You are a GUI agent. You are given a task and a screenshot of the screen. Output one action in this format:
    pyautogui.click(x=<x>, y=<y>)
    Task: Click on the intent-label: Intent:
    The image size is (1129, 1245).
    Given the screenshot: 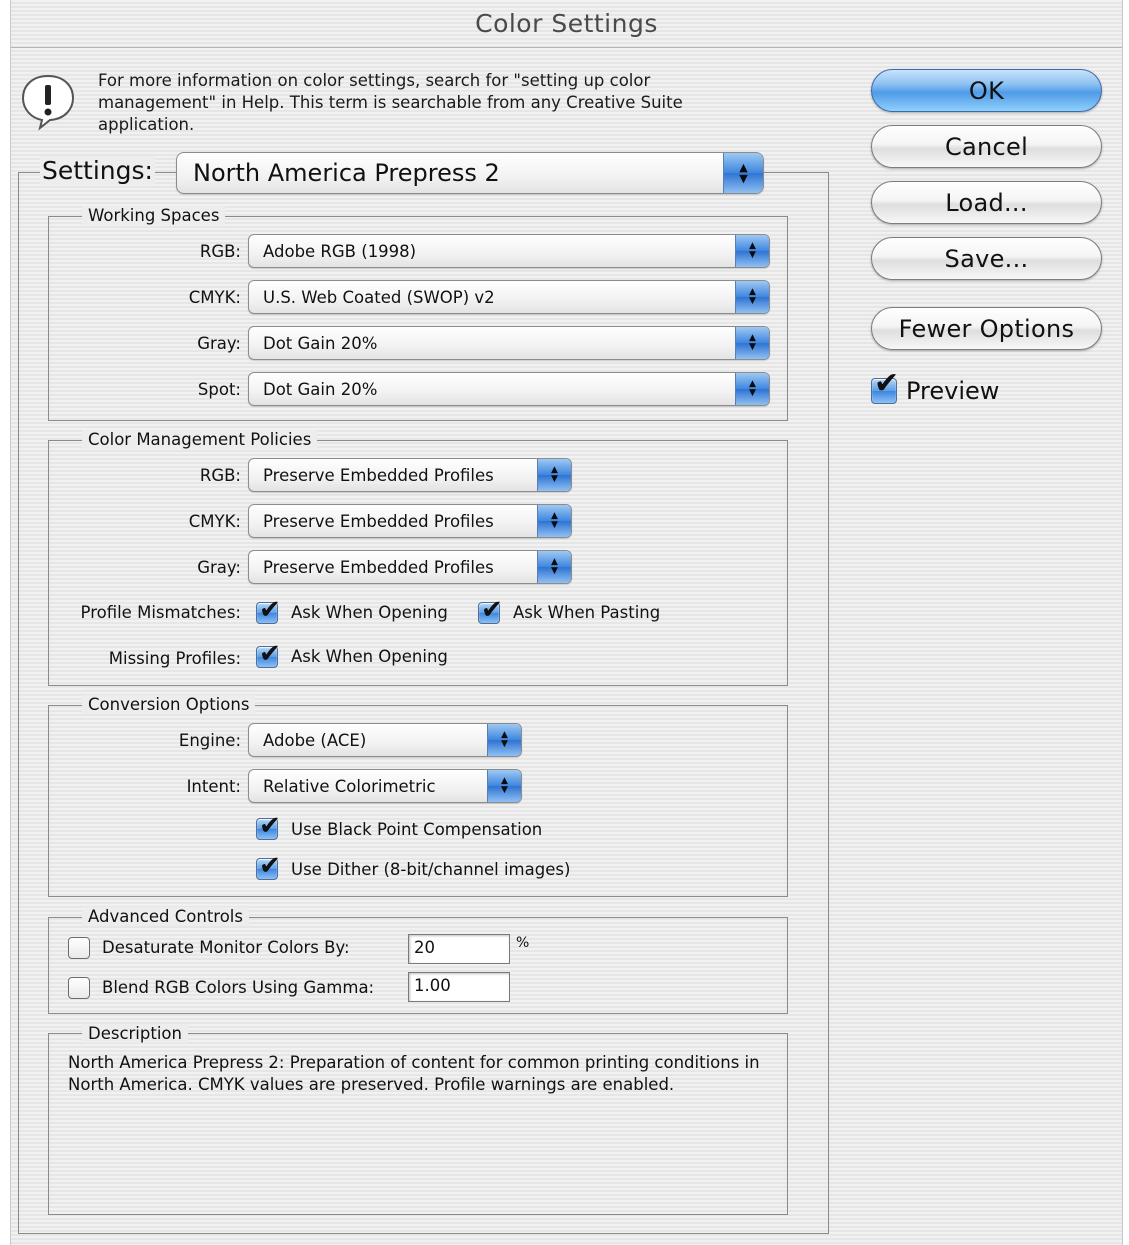 What is the action you would take?
    pyautogui.click(x=213, y=786)
    